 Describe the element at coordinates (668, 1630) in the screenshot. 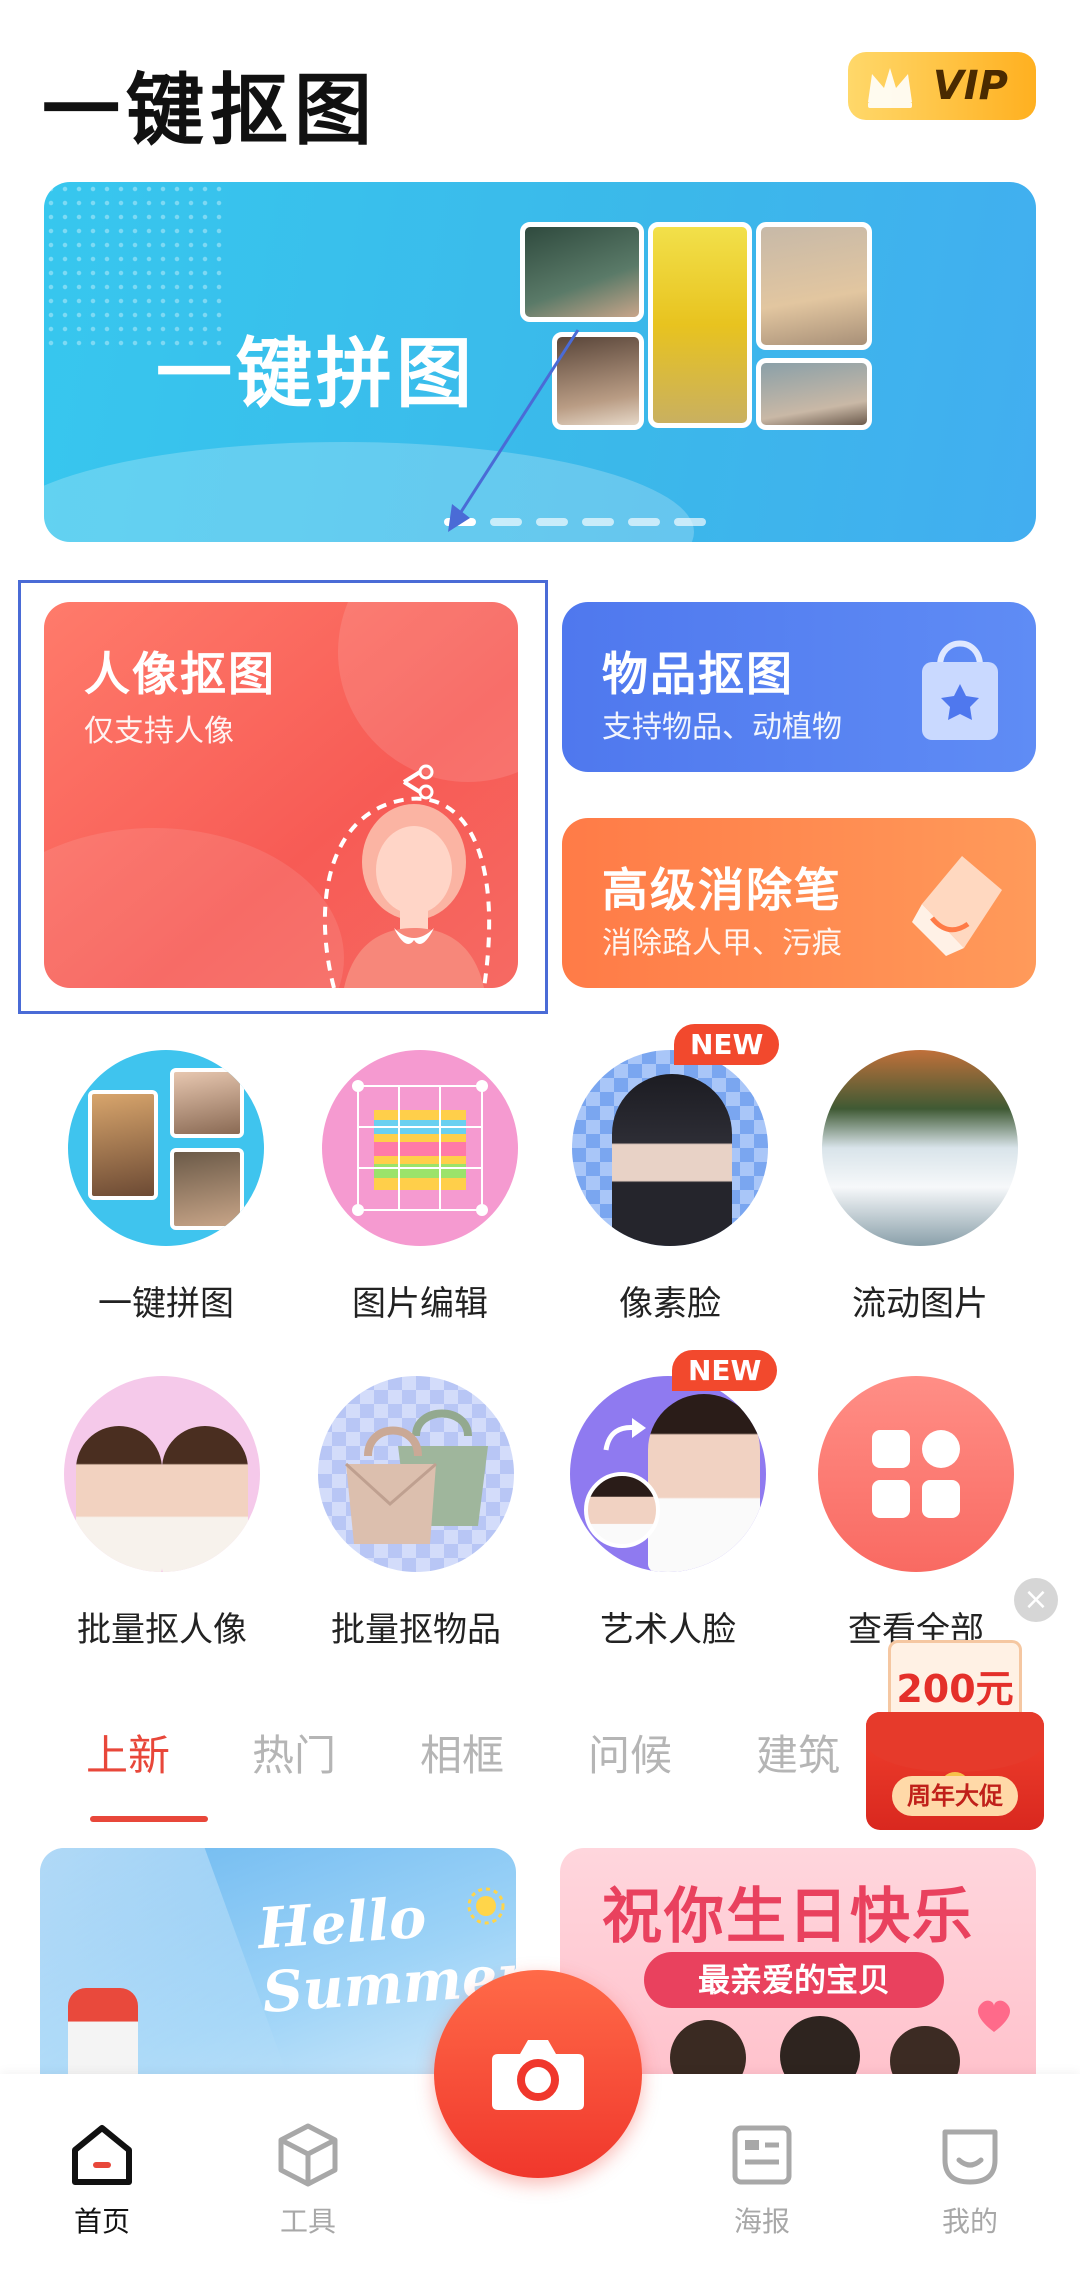

I see `tool-label: 艺术人脸` at that location.